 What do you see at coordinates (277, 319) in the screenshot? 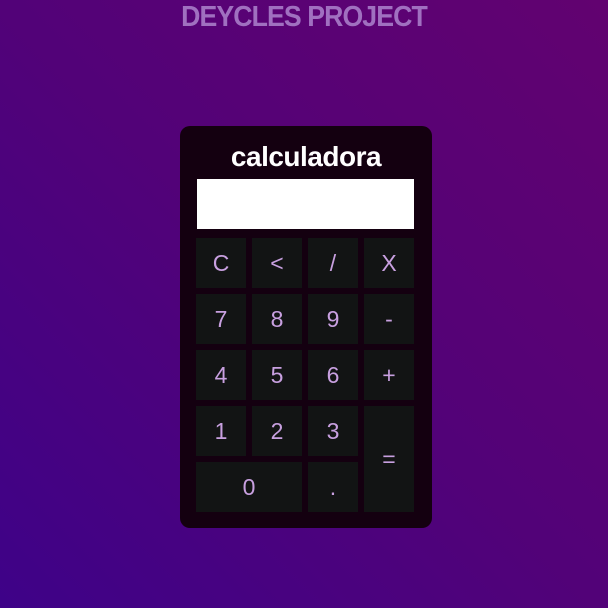
I see `digit-8-button: 8` at bounding box center [277, 319].